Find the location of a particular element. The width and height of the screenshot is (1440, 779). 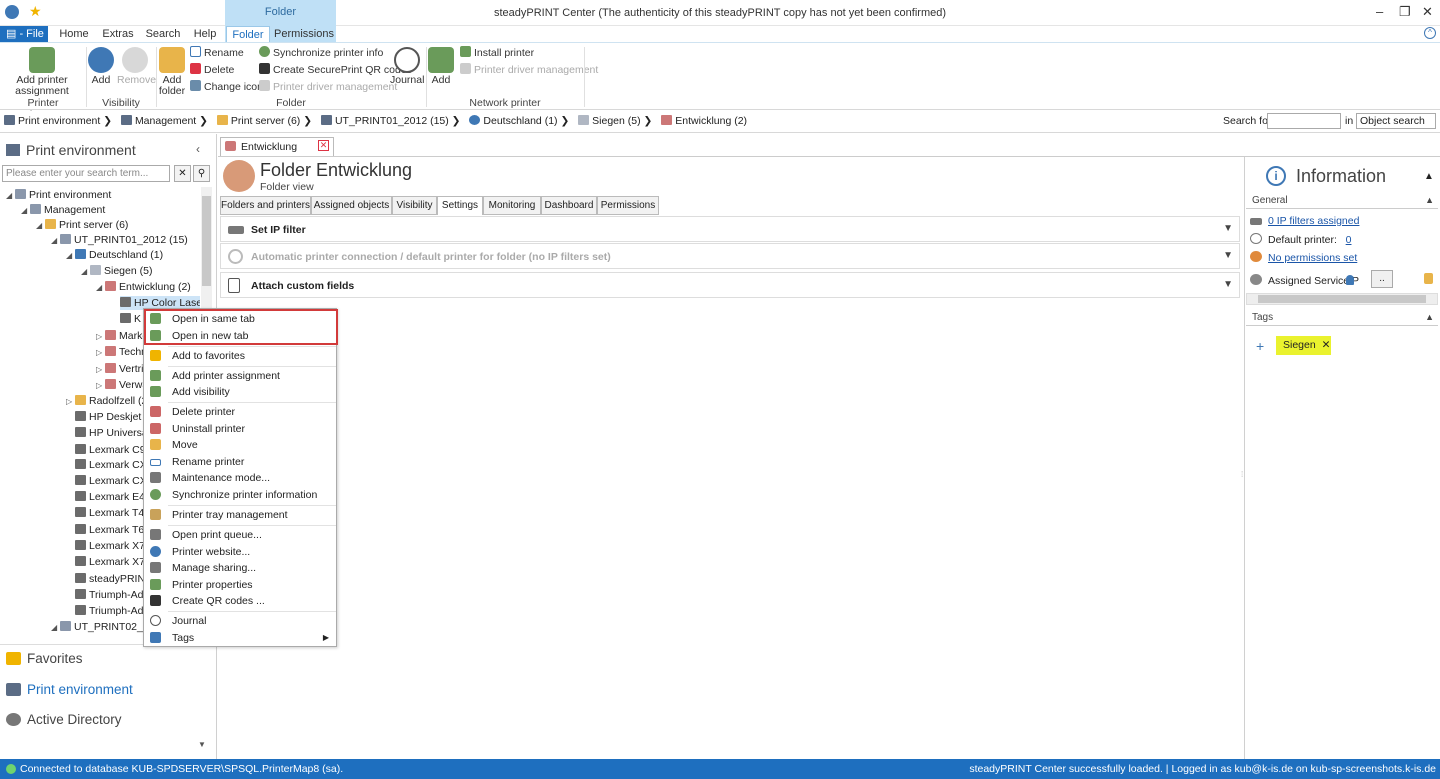

tab-settings: Settings is located at coordinates (460, 205).